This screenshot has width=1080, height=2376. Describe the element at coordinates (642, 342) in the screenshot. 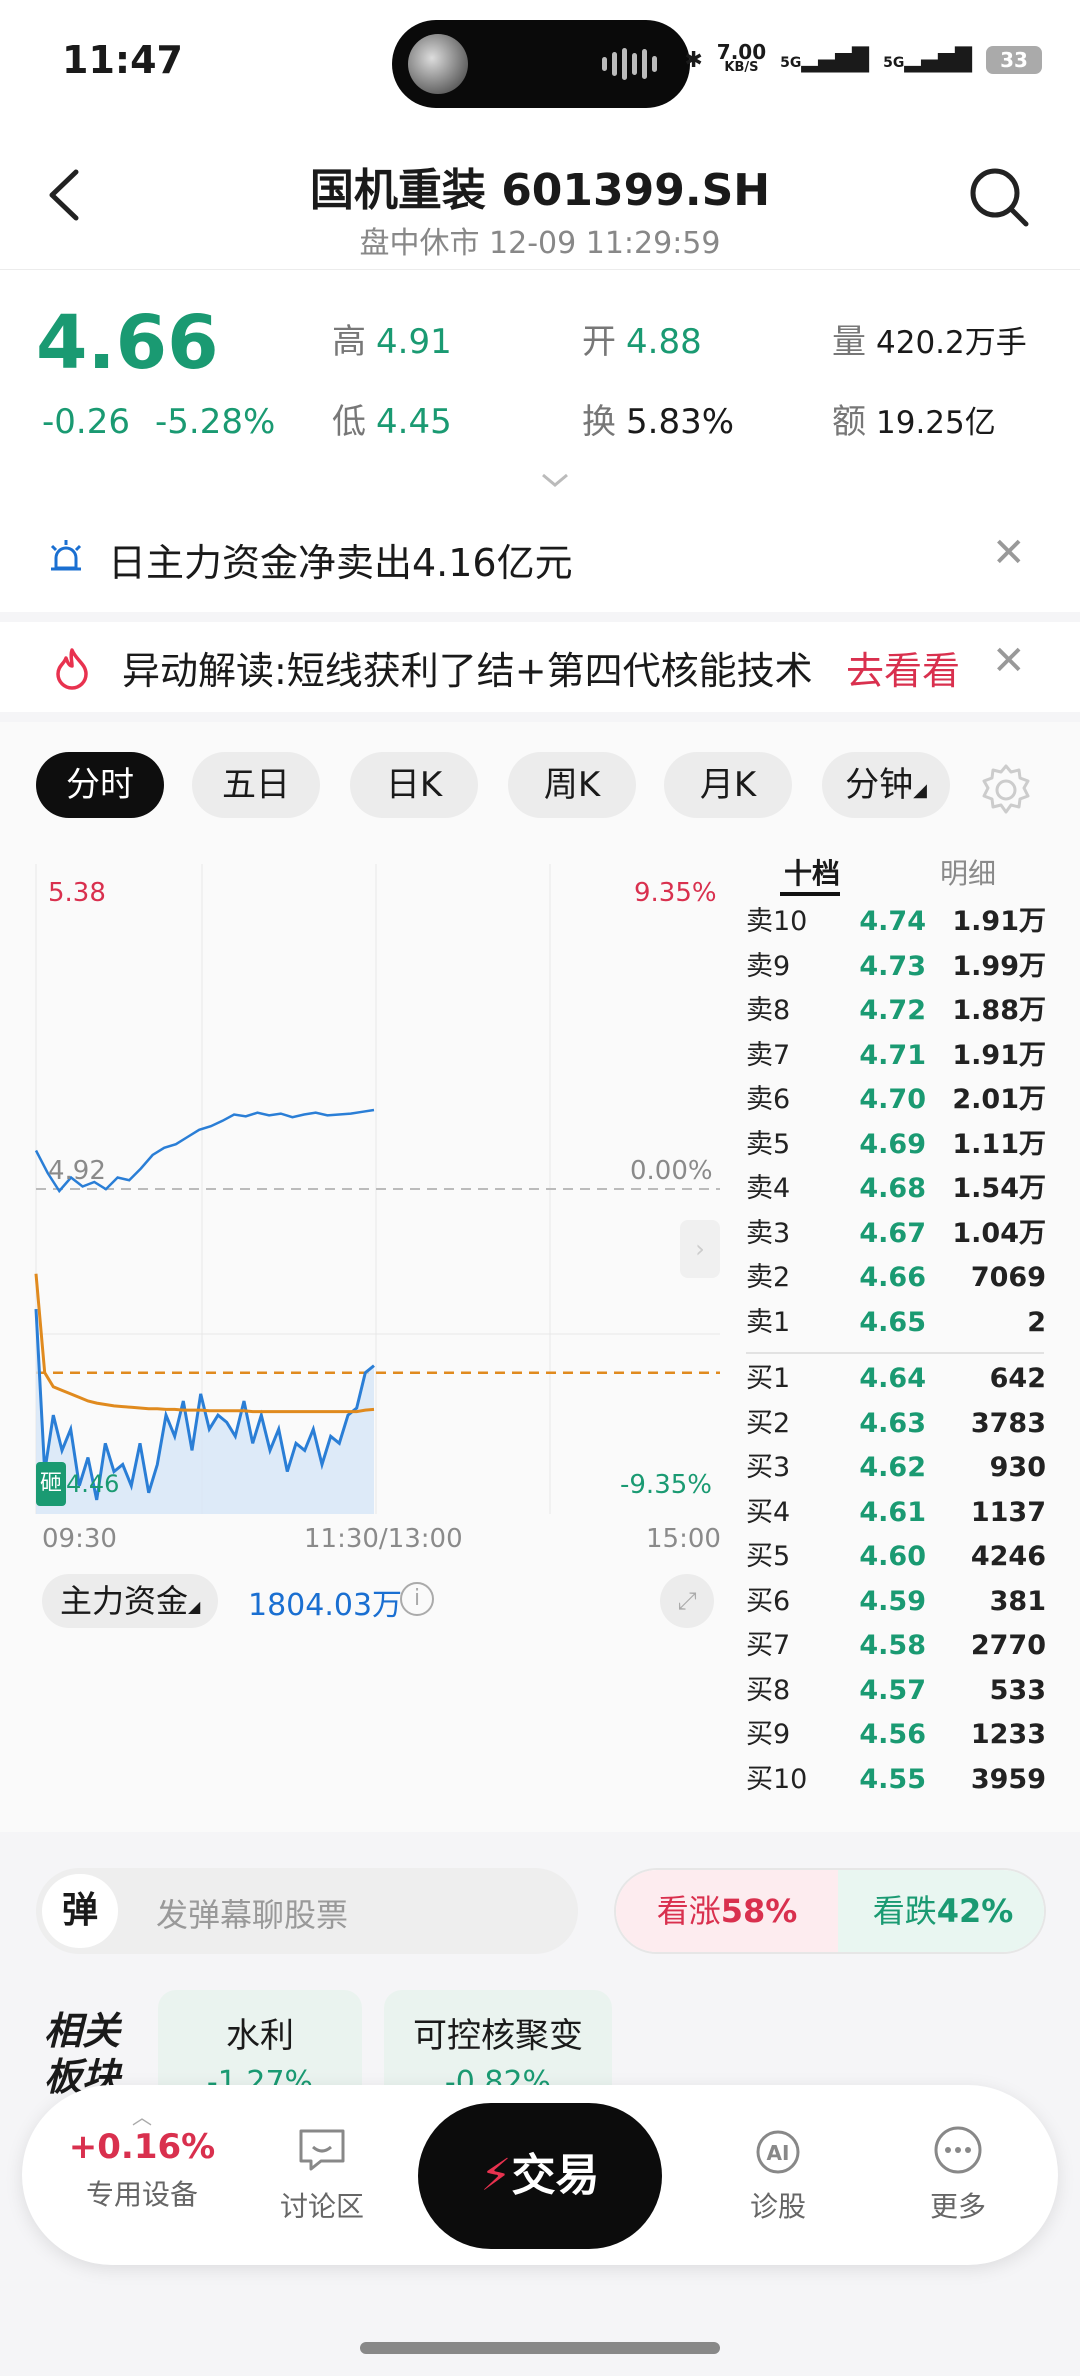

I see `open-stat: 开 4.88` at that location.